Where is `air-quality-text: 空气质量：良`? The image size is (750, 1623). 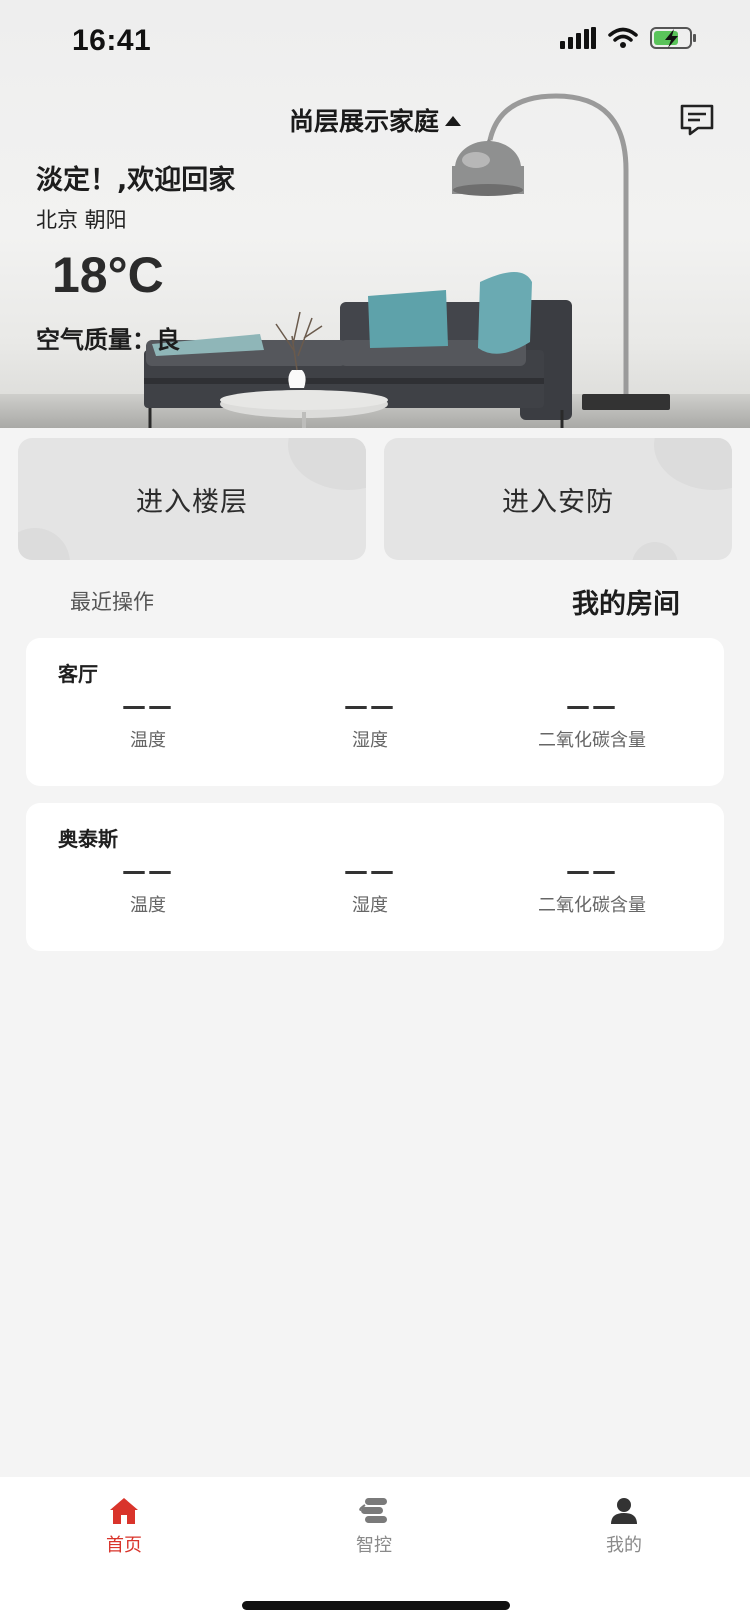 air-quality-text: 空气质量：良 is located at coordinates (108, 340).